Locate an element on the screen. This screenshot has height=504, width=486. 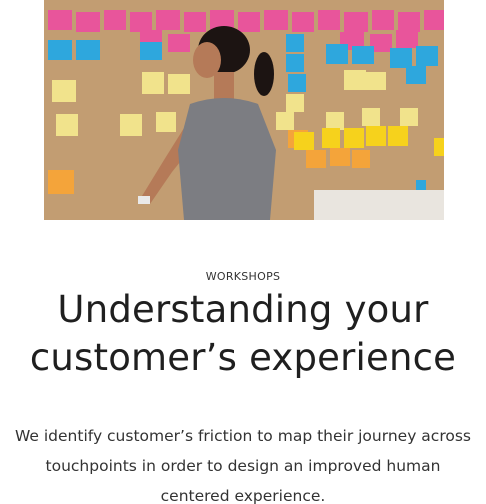
section-title-line-1: Understanding your is located at coordinates (243, 309).